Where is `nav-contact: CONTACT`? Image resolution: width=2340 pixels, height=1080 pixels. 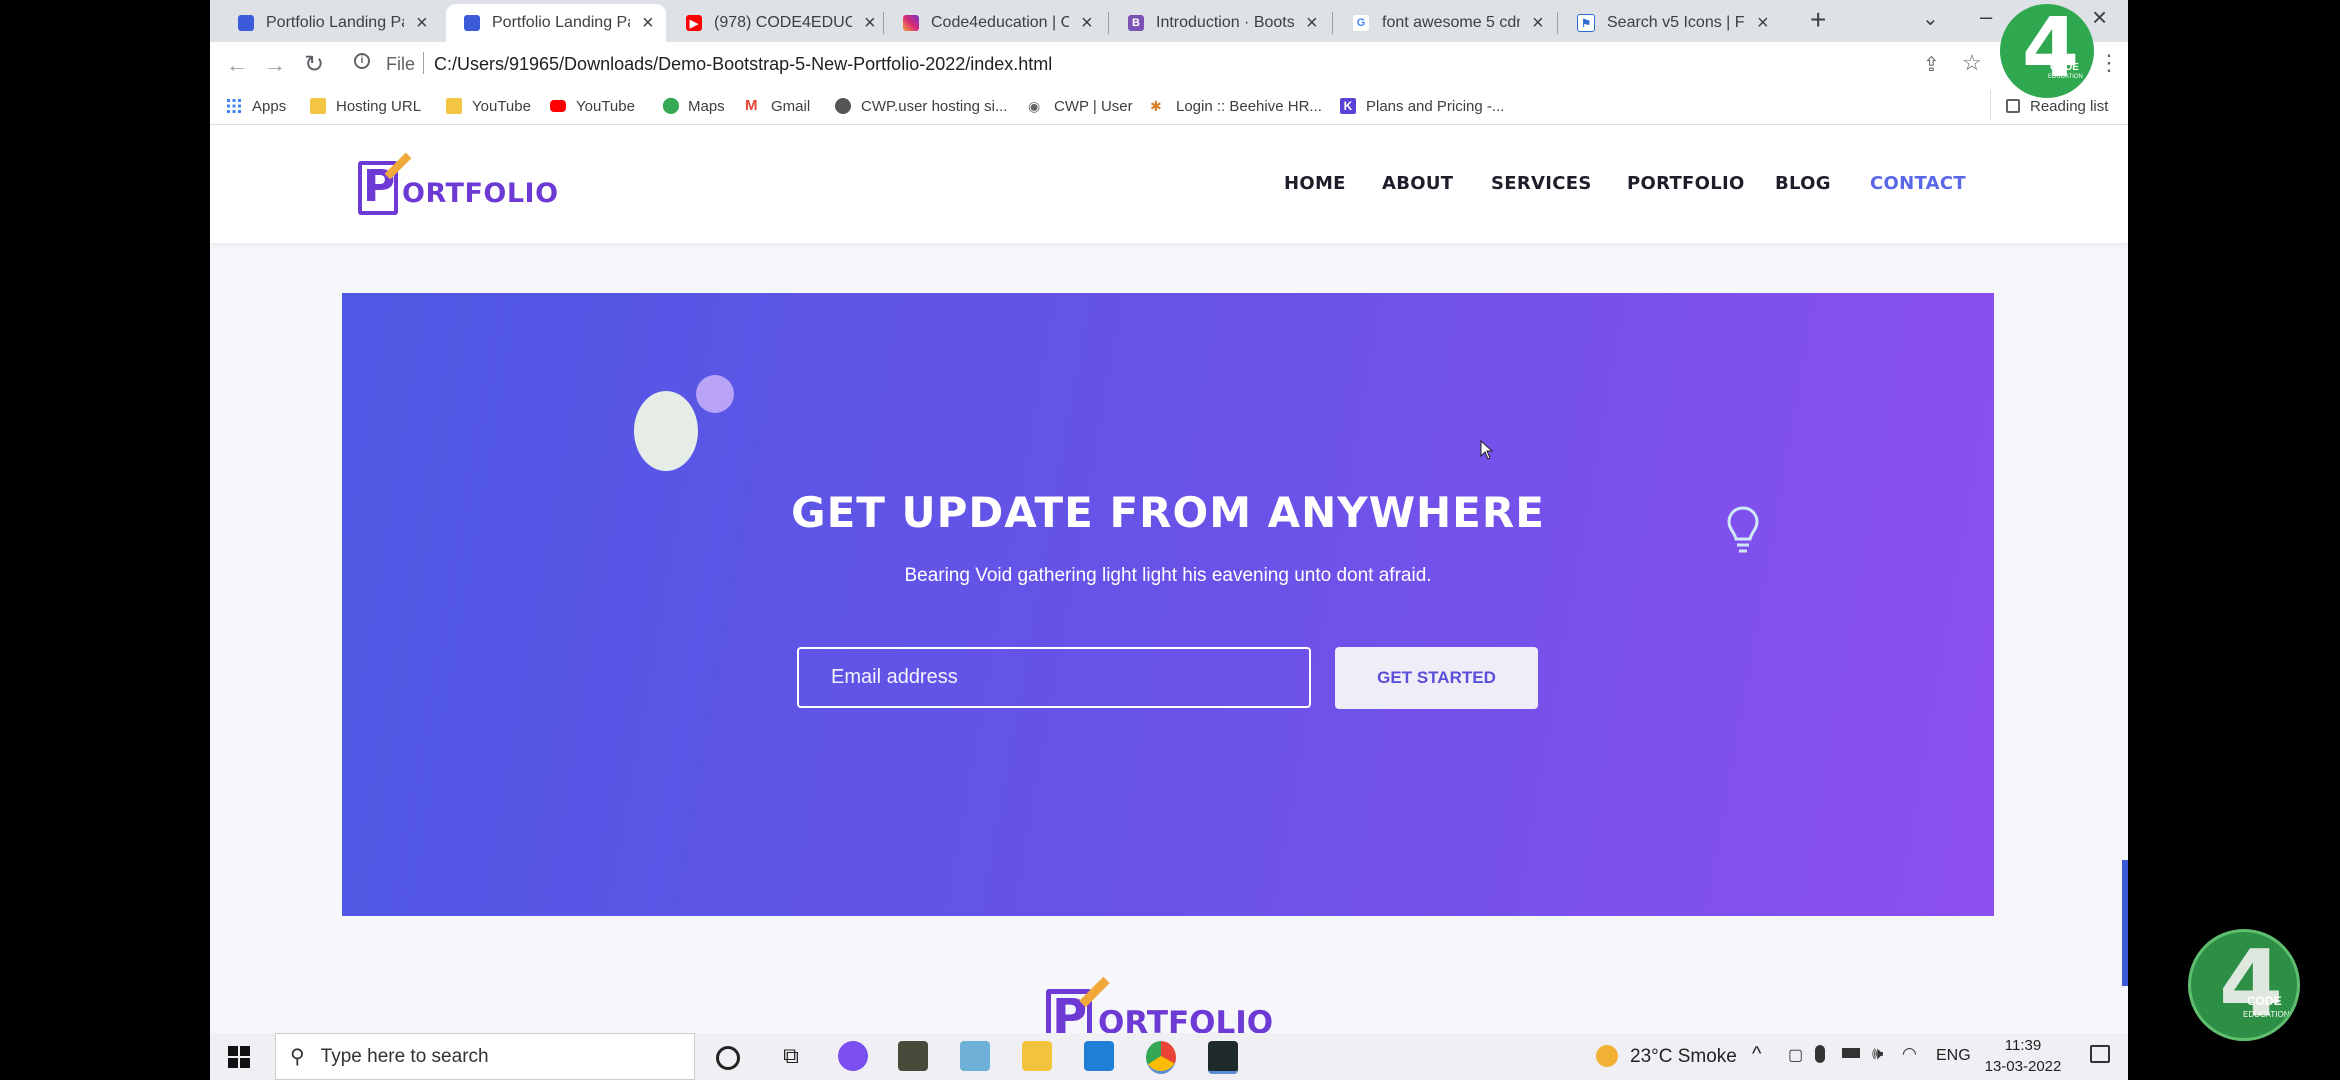 nav-contact: CONTACT is located at coordinates (1918, 183).